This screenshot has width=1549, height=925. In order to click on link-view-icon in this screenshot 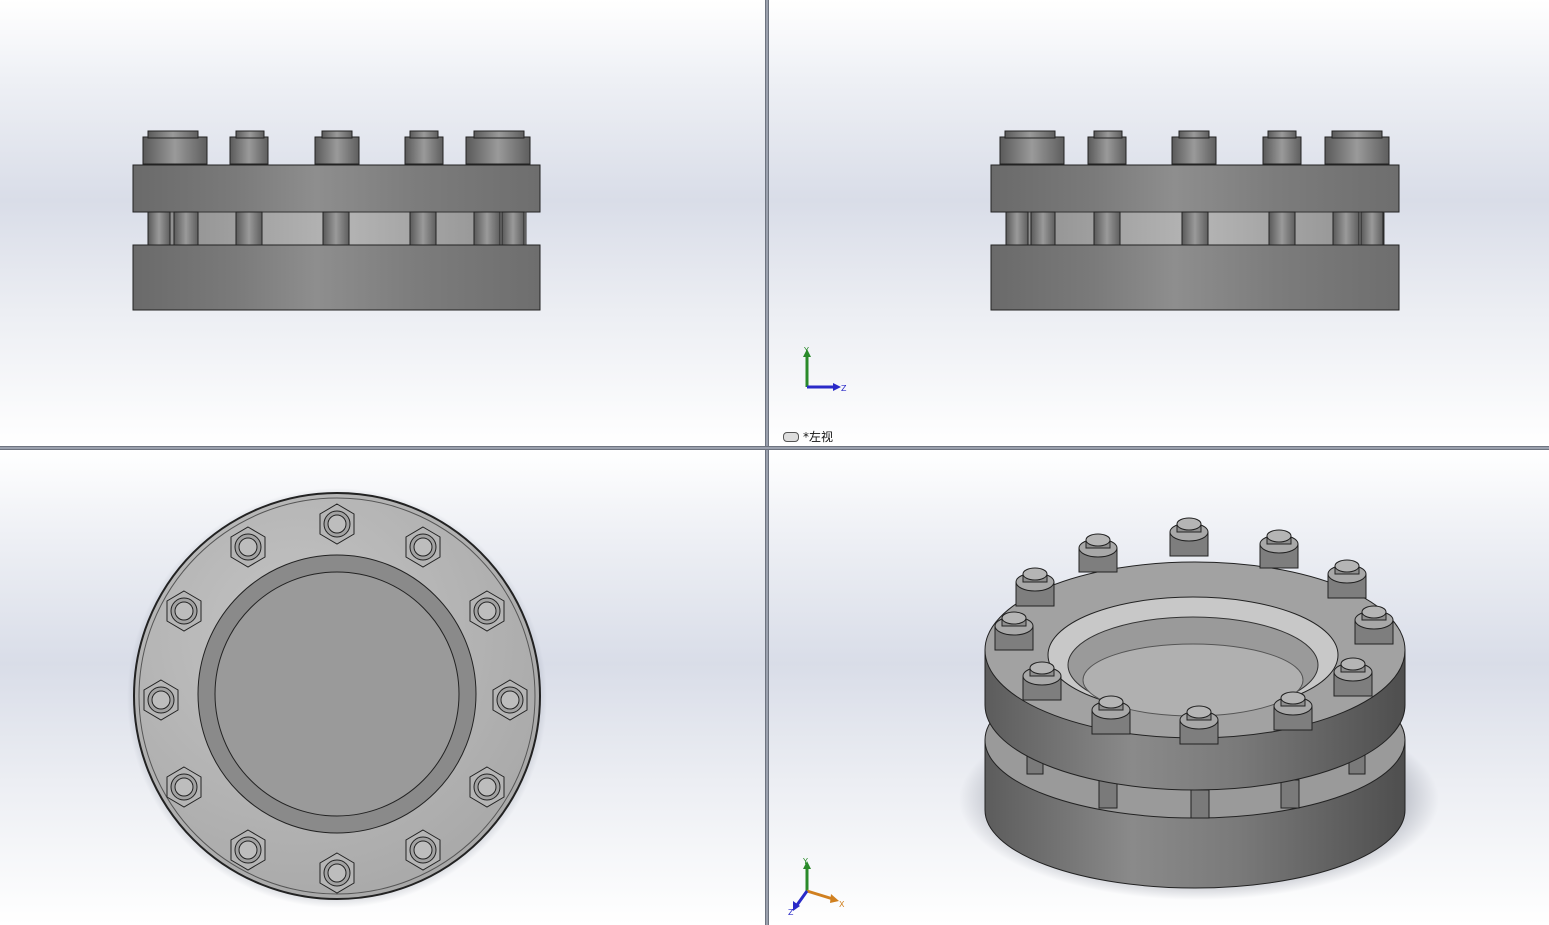, I will do `click(791, 436)`.